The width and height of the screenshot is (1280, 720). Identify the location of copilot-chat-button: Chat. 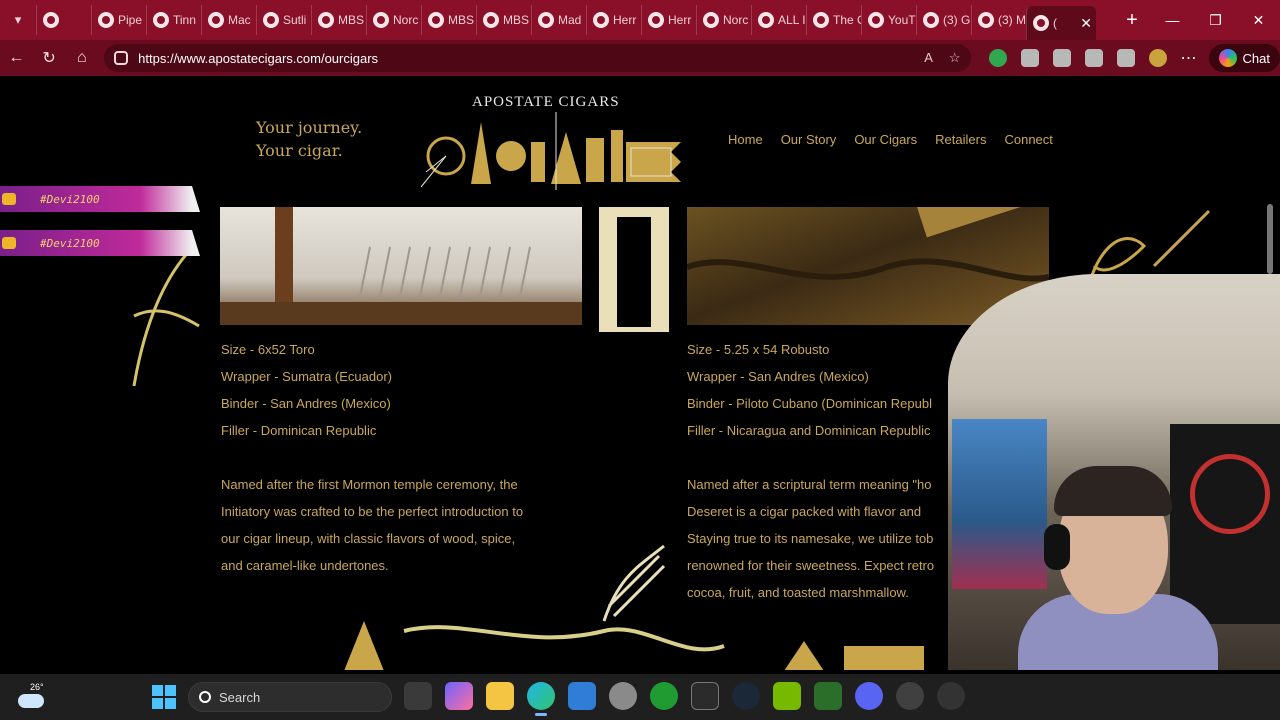
(1244, 58).